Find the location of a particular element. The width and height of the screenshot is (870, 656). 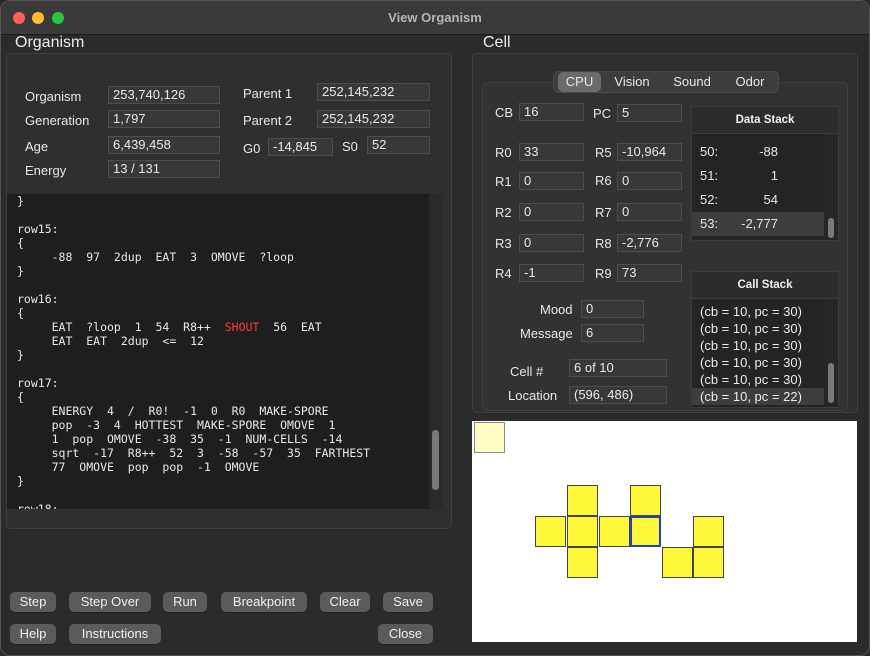

data-stack-row: 52: 54 is located at coordinates (758, 200).